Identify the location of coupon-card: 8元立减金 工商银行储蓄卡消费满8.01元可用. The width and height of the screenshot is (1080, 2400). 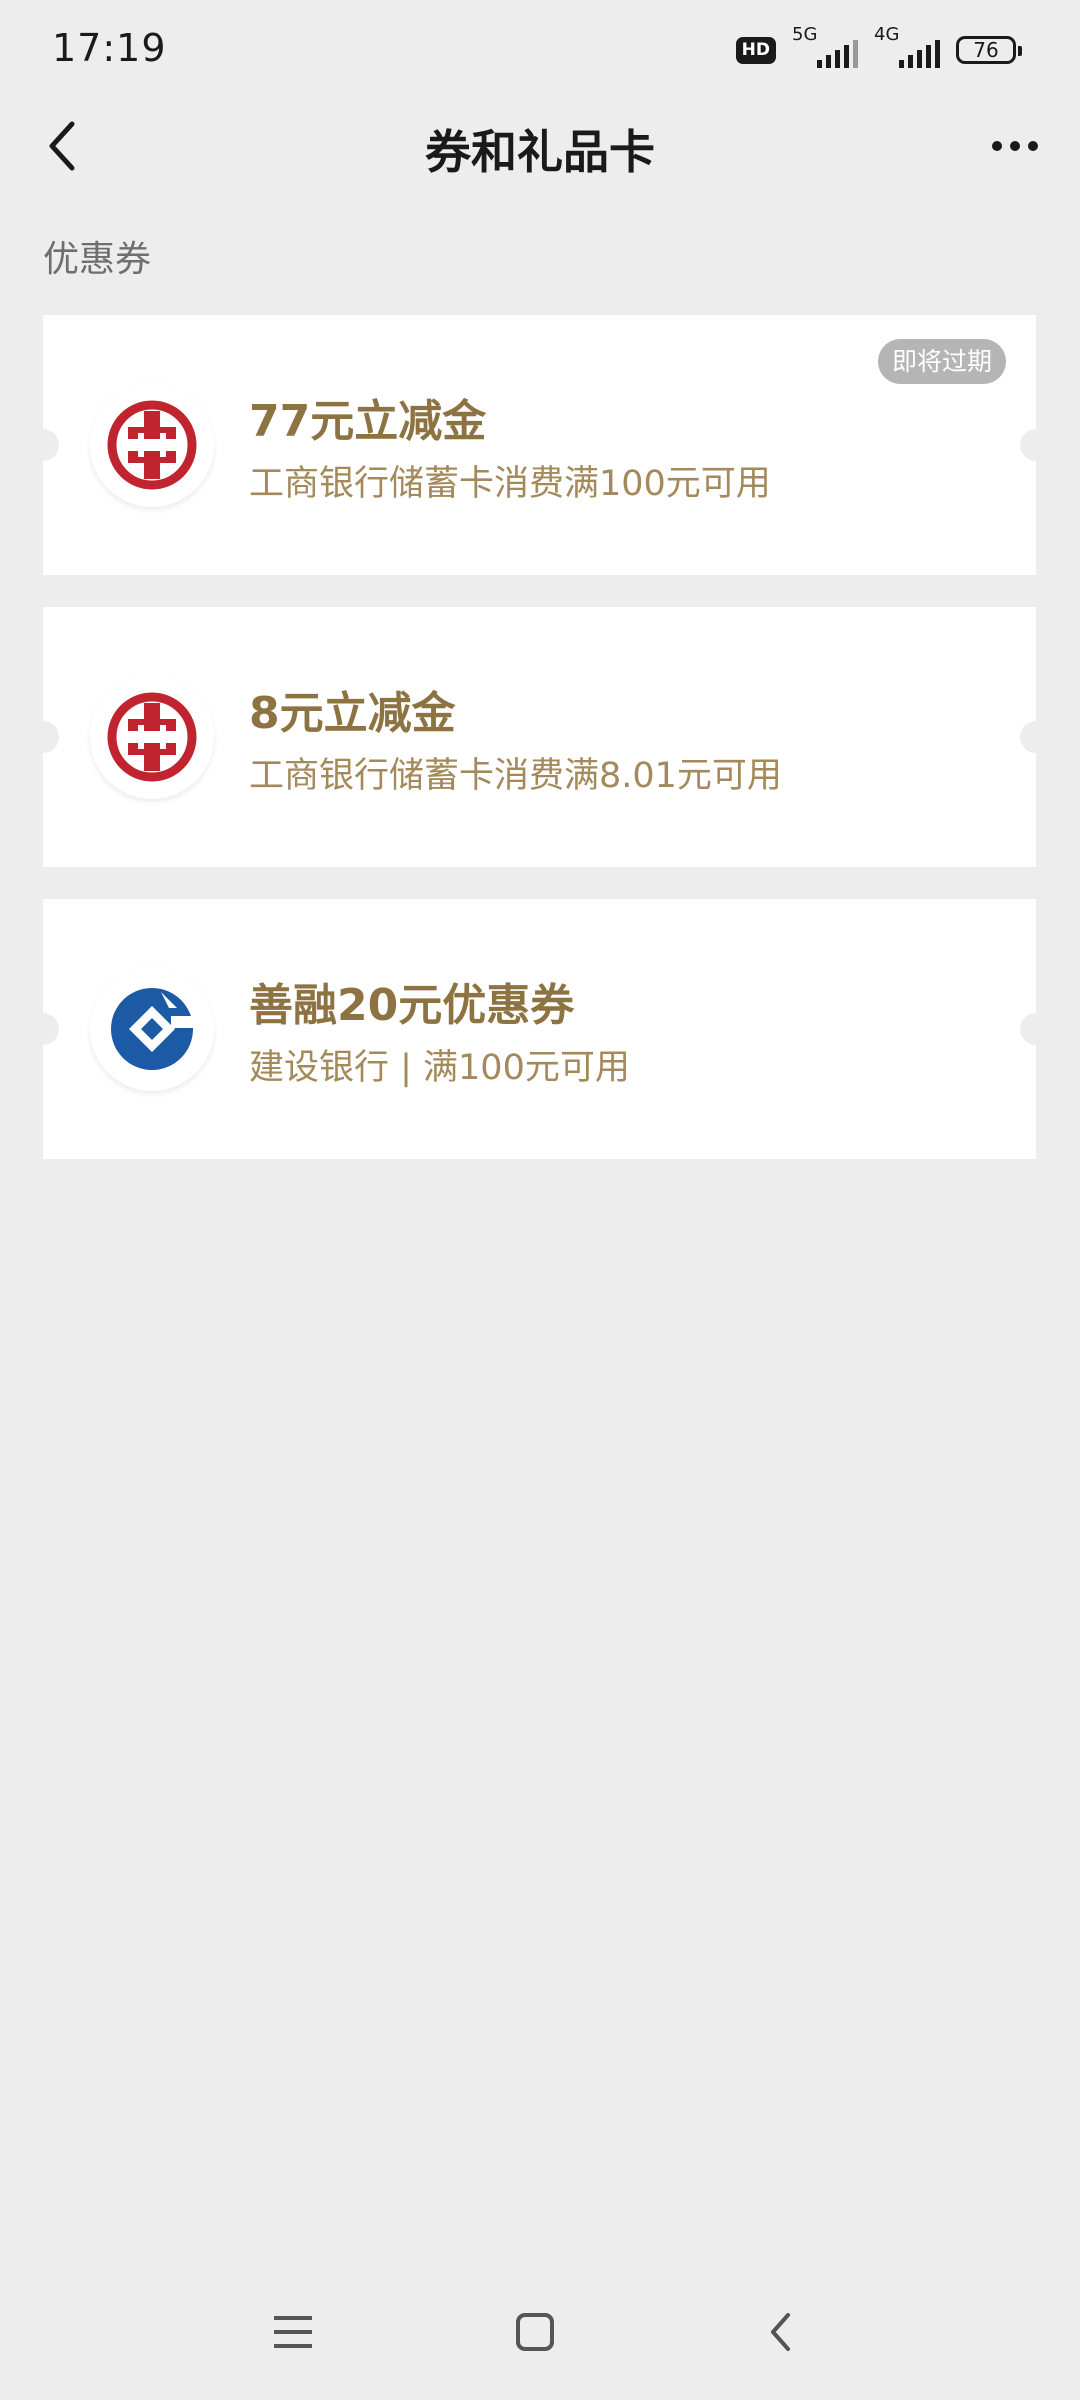
(539, 737).